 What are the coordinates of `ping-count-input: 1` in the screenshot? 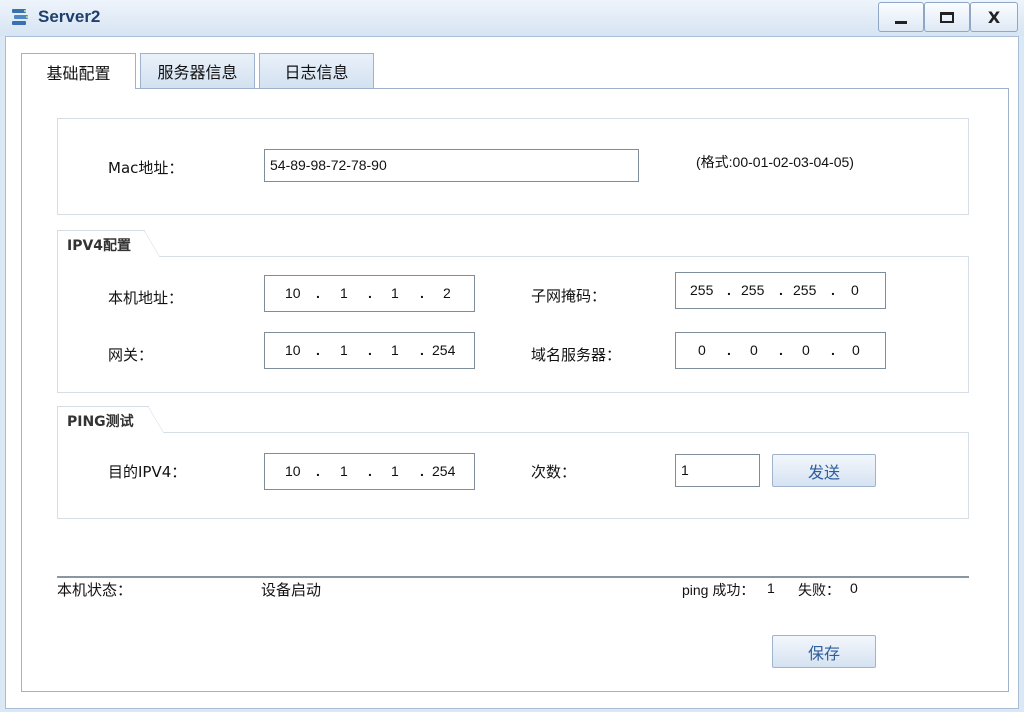 It's located at (717, 470).